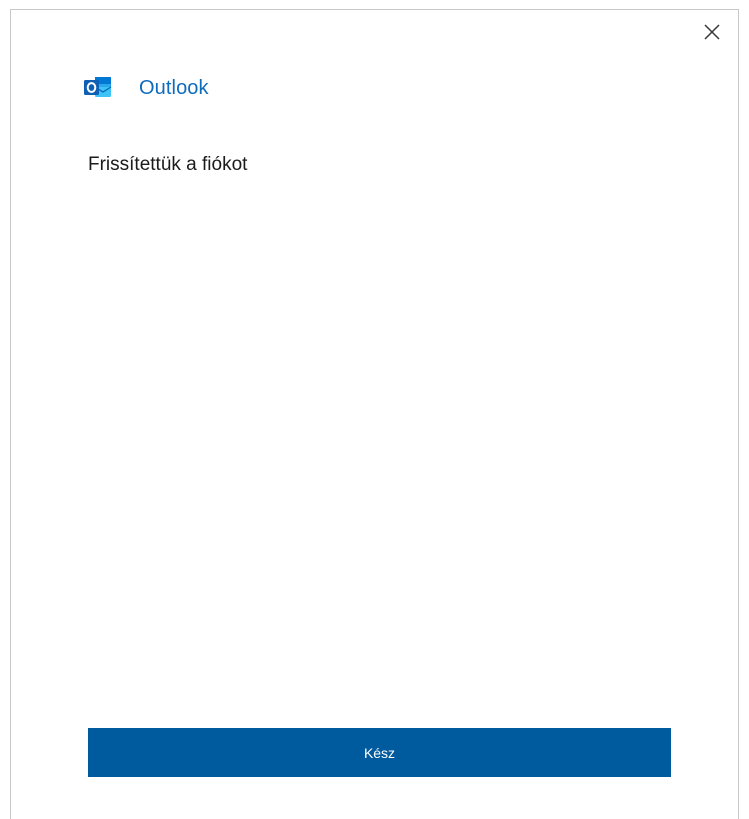 This screenshot has height=819, width=749. I want to click on app-brand: Outlook, so click(146, 88).